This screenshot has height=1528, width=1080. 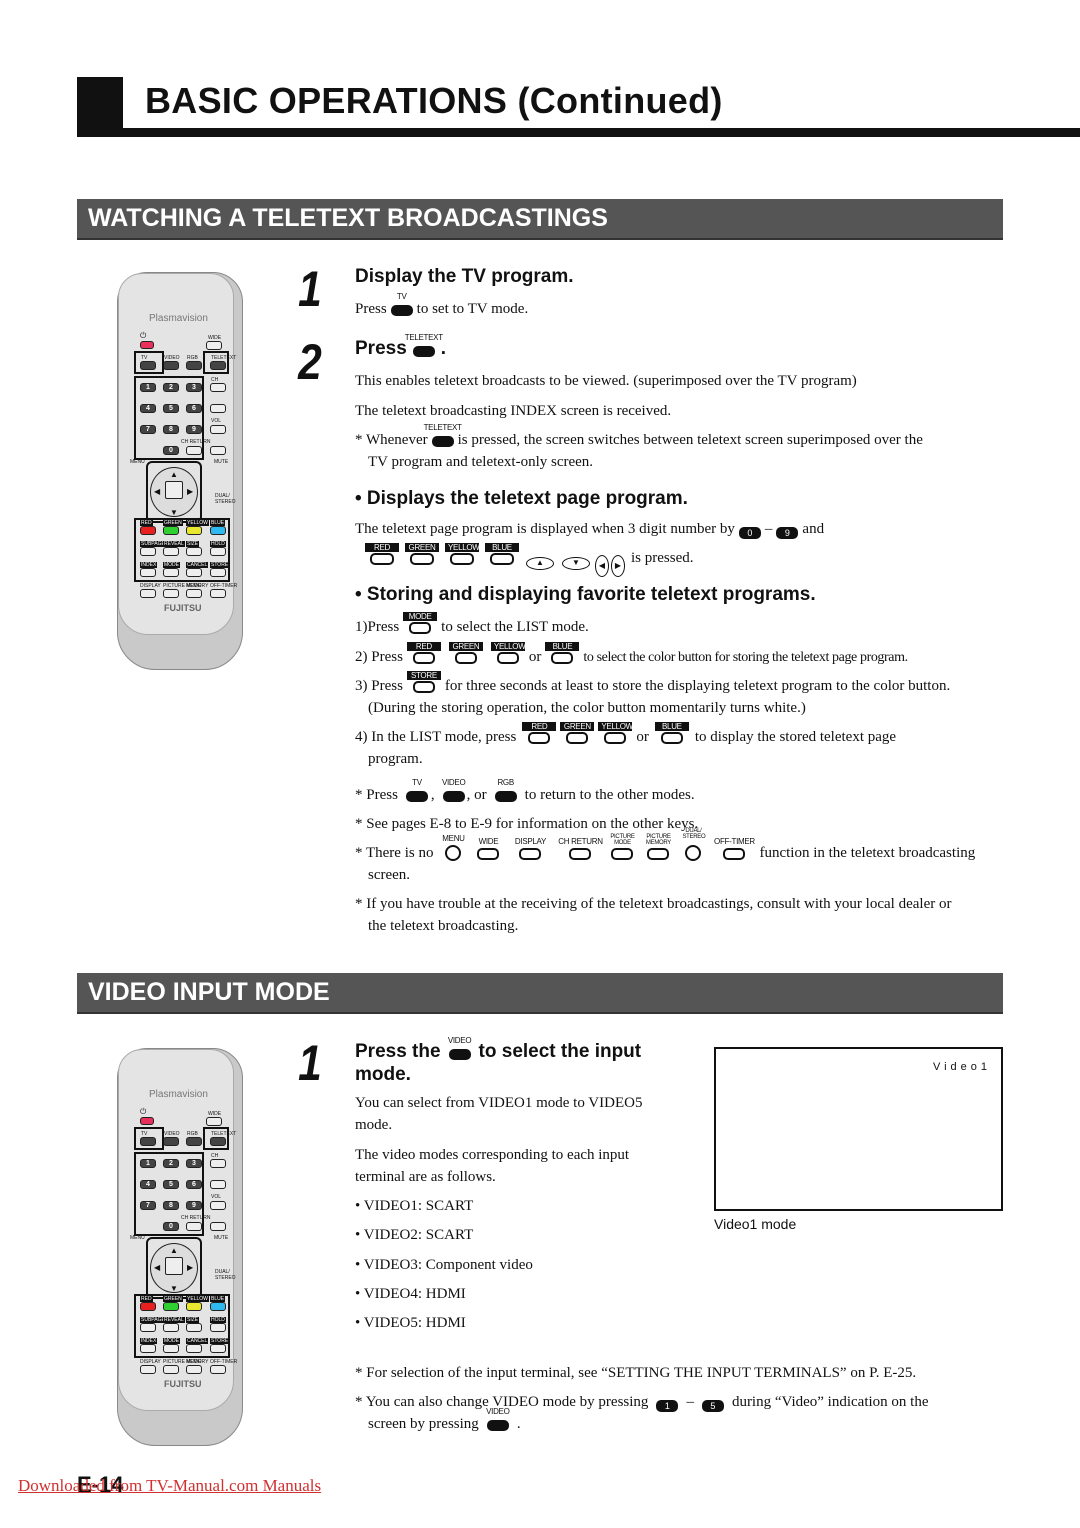 What do you see at coordinates (441, 306) in the screenshot?
I see `step-text: Press TV to set to TV mode.` at bounding box center [441, 306].